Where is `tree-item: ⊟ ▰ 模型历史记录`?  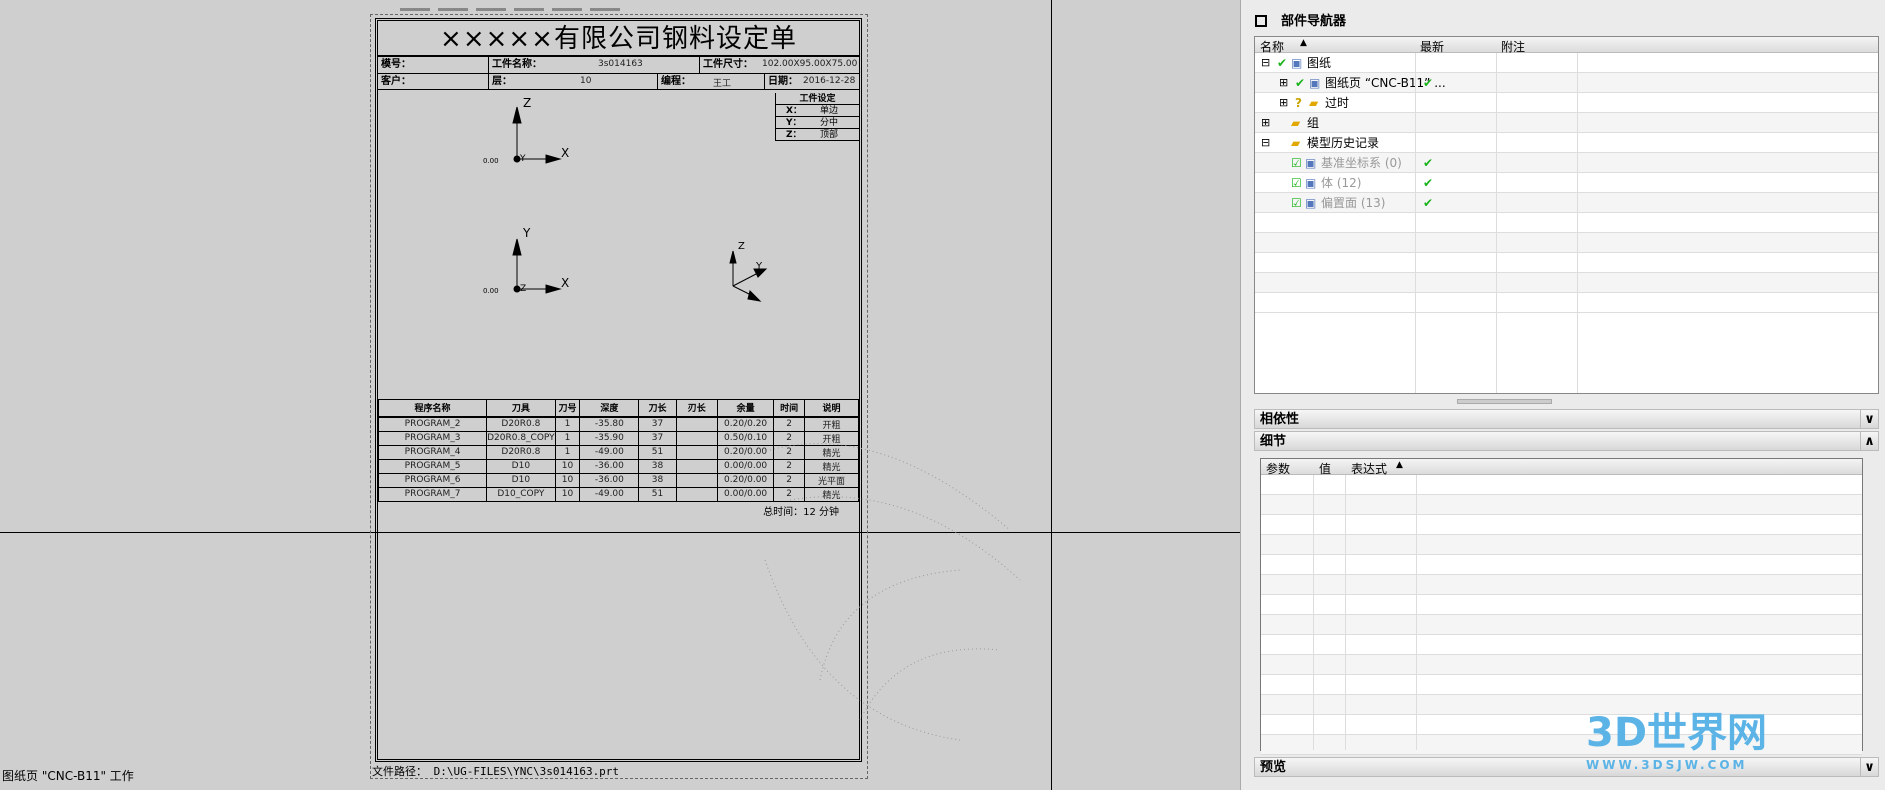 tree-item: ⊟ ▰ 模型历史记录 is located at coordinates (1566, 143).